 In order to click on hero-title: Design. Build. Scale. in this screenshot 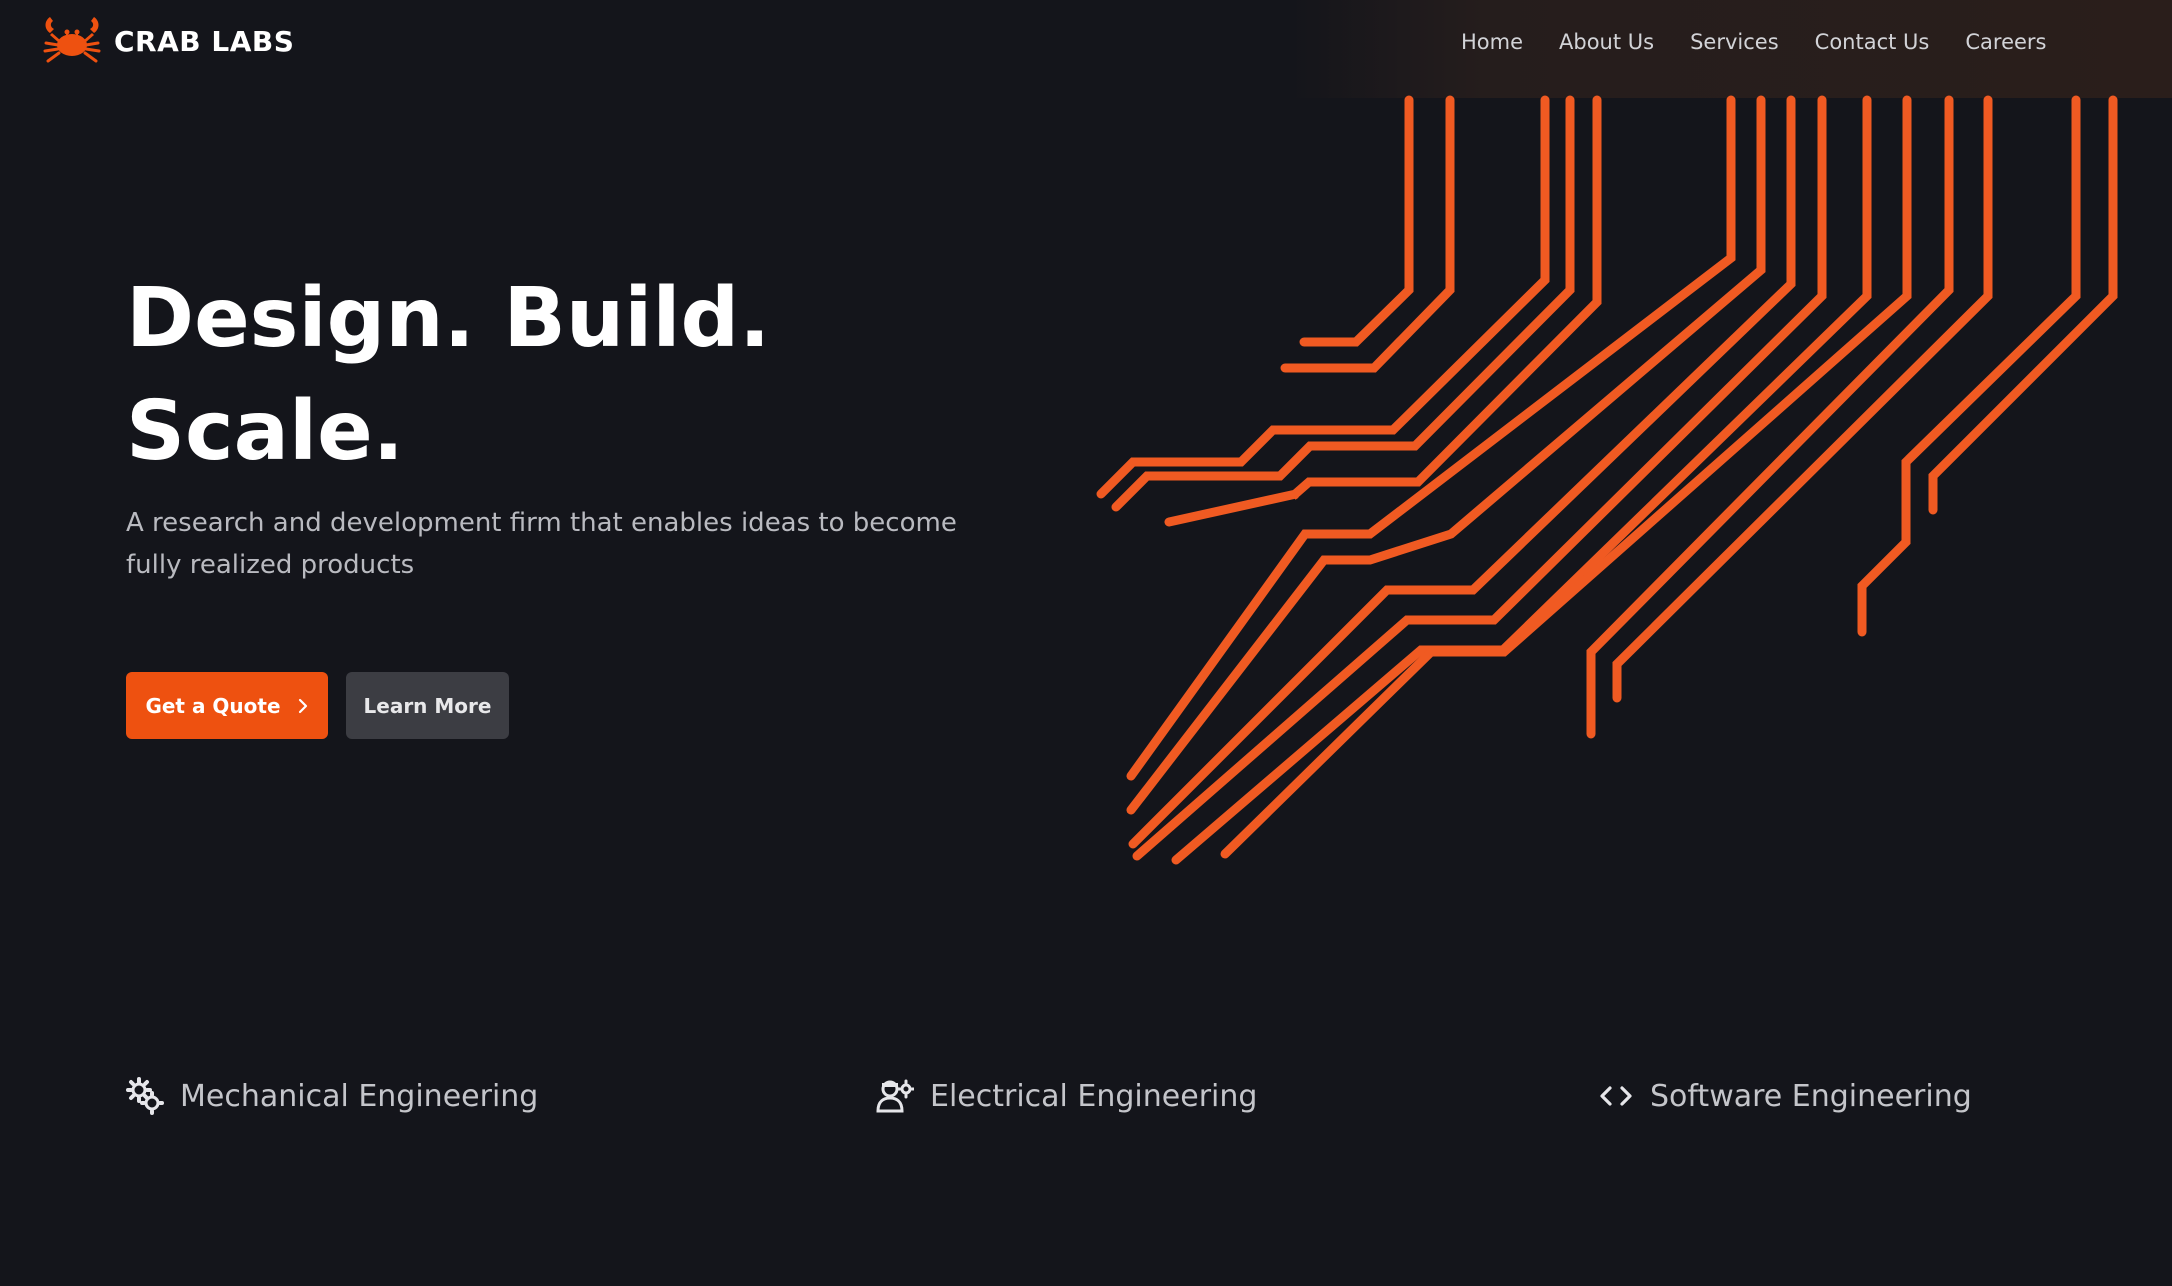, I will do `click(476, 375)`.